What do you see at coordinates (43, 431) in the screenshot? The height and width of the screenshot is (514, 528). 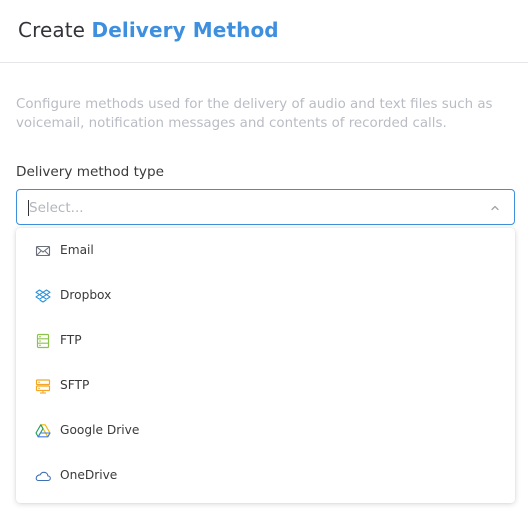 I see `google-drive-icon` at bounding box center [43, 431].